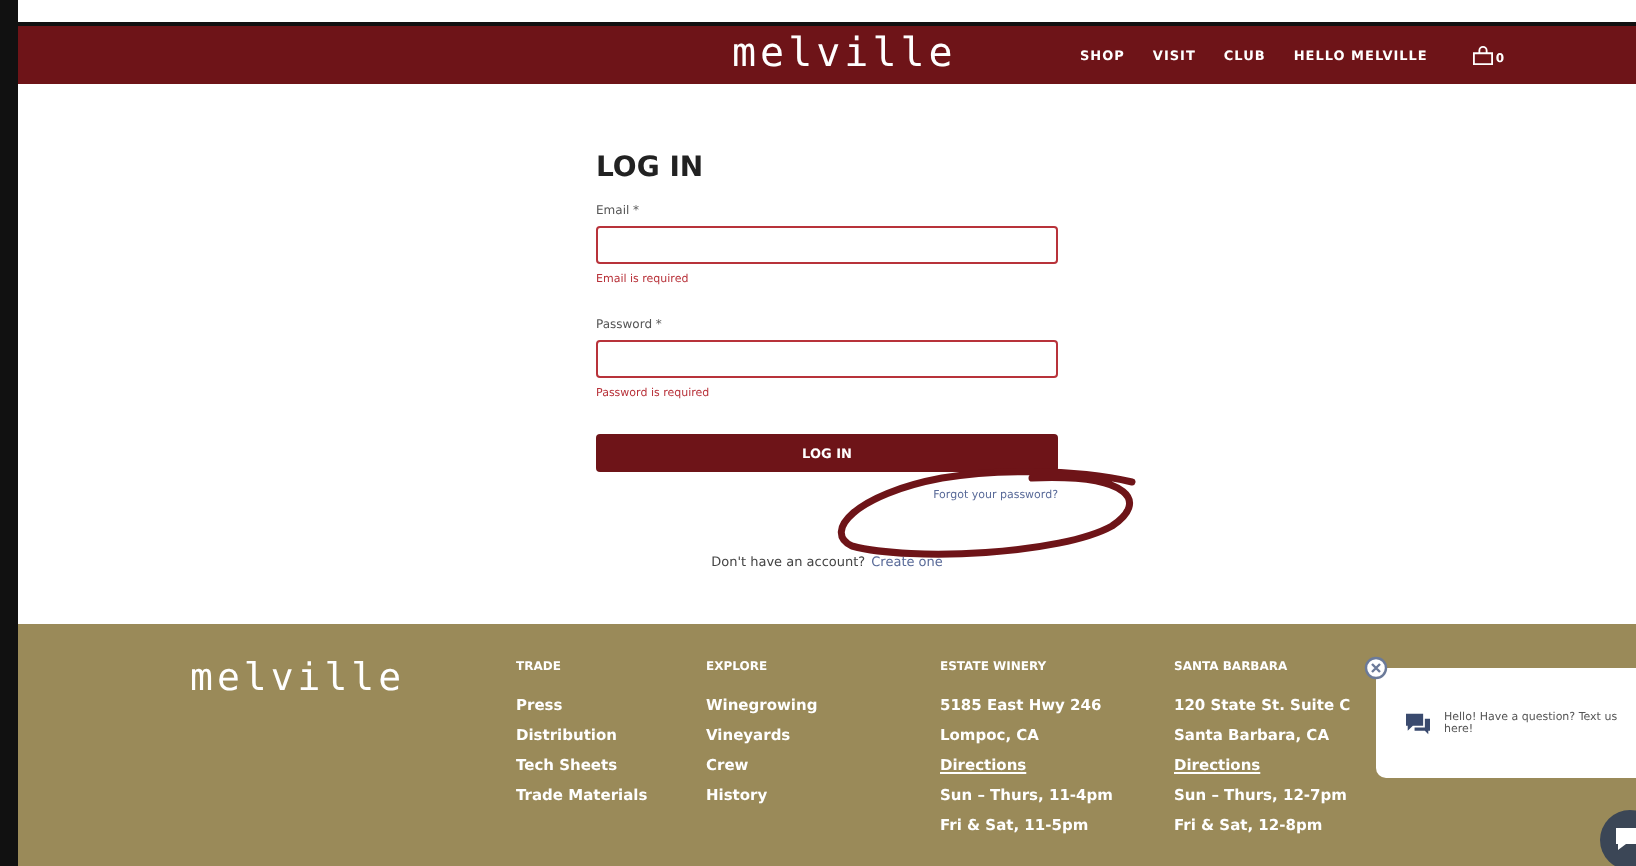 The image size is (1636, 866). I want to click on page-title: LOG IN, so click(651, 168).